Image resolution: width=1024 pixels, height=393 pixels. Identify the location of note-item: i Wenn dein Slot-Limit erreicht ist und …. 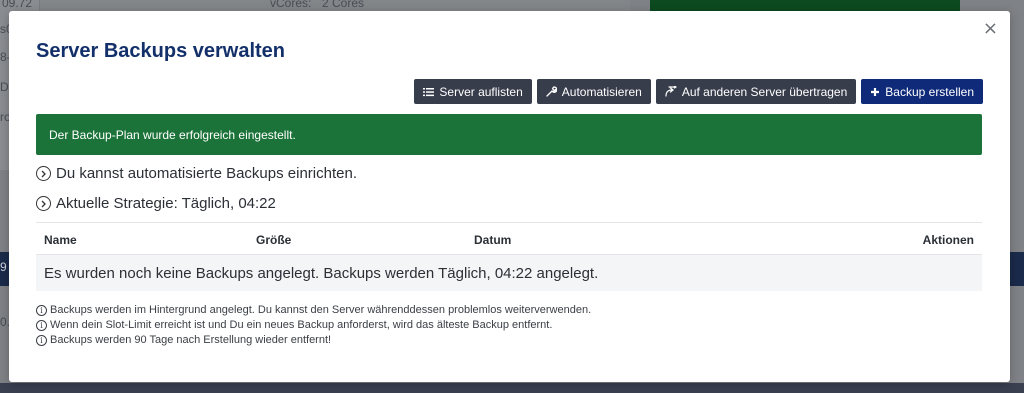
(313, 325).